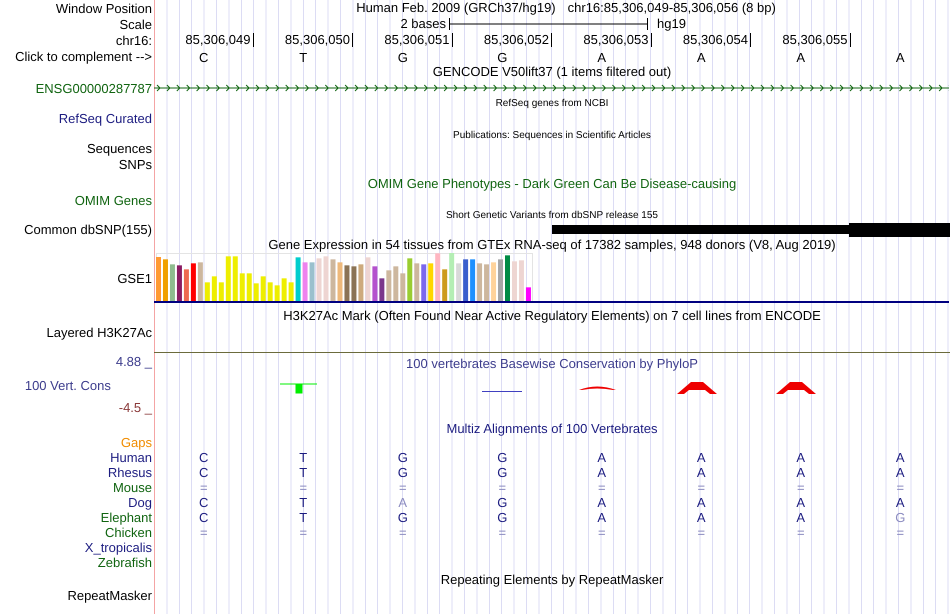 This screenshot has height=614, width=950. Describe the element at coordinates (518, 40) in the screenshot. I see `coordinate-tick: 85,306,052` at that location.